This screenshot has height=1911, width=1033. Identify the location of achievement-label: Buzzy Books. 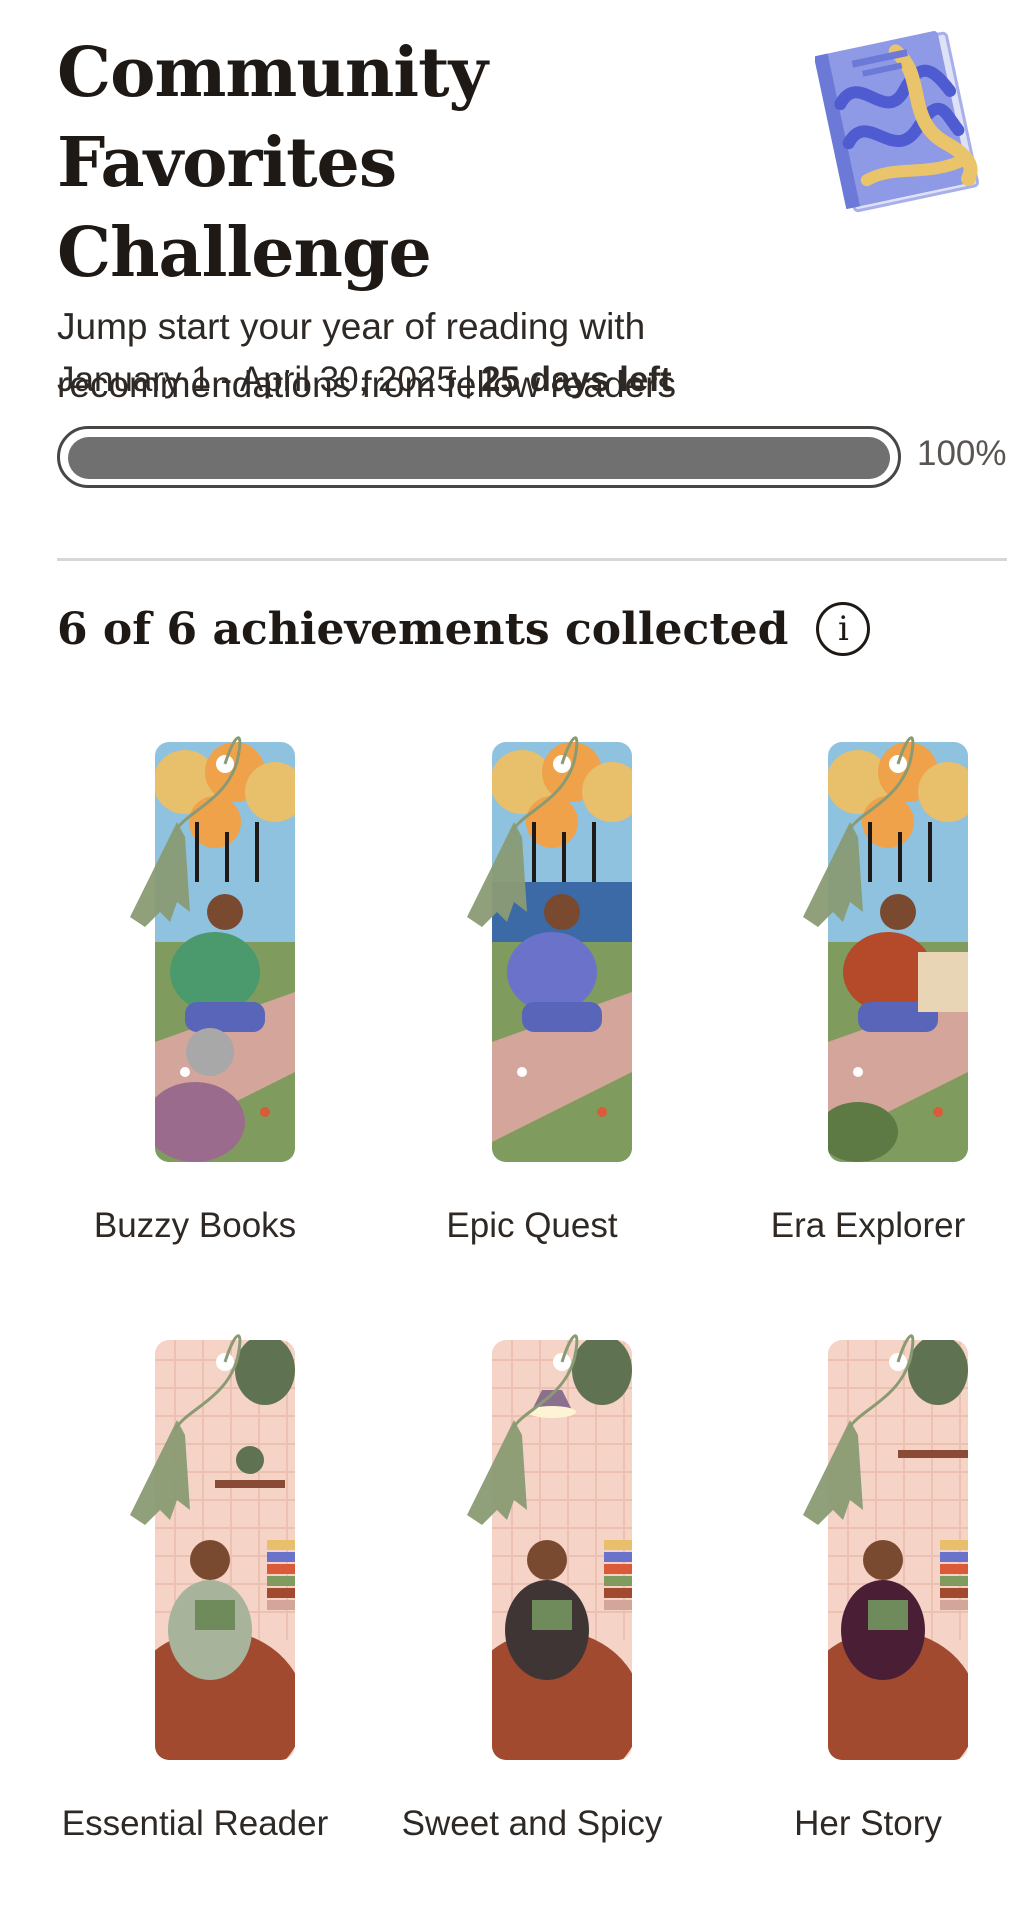
(195, 1225).